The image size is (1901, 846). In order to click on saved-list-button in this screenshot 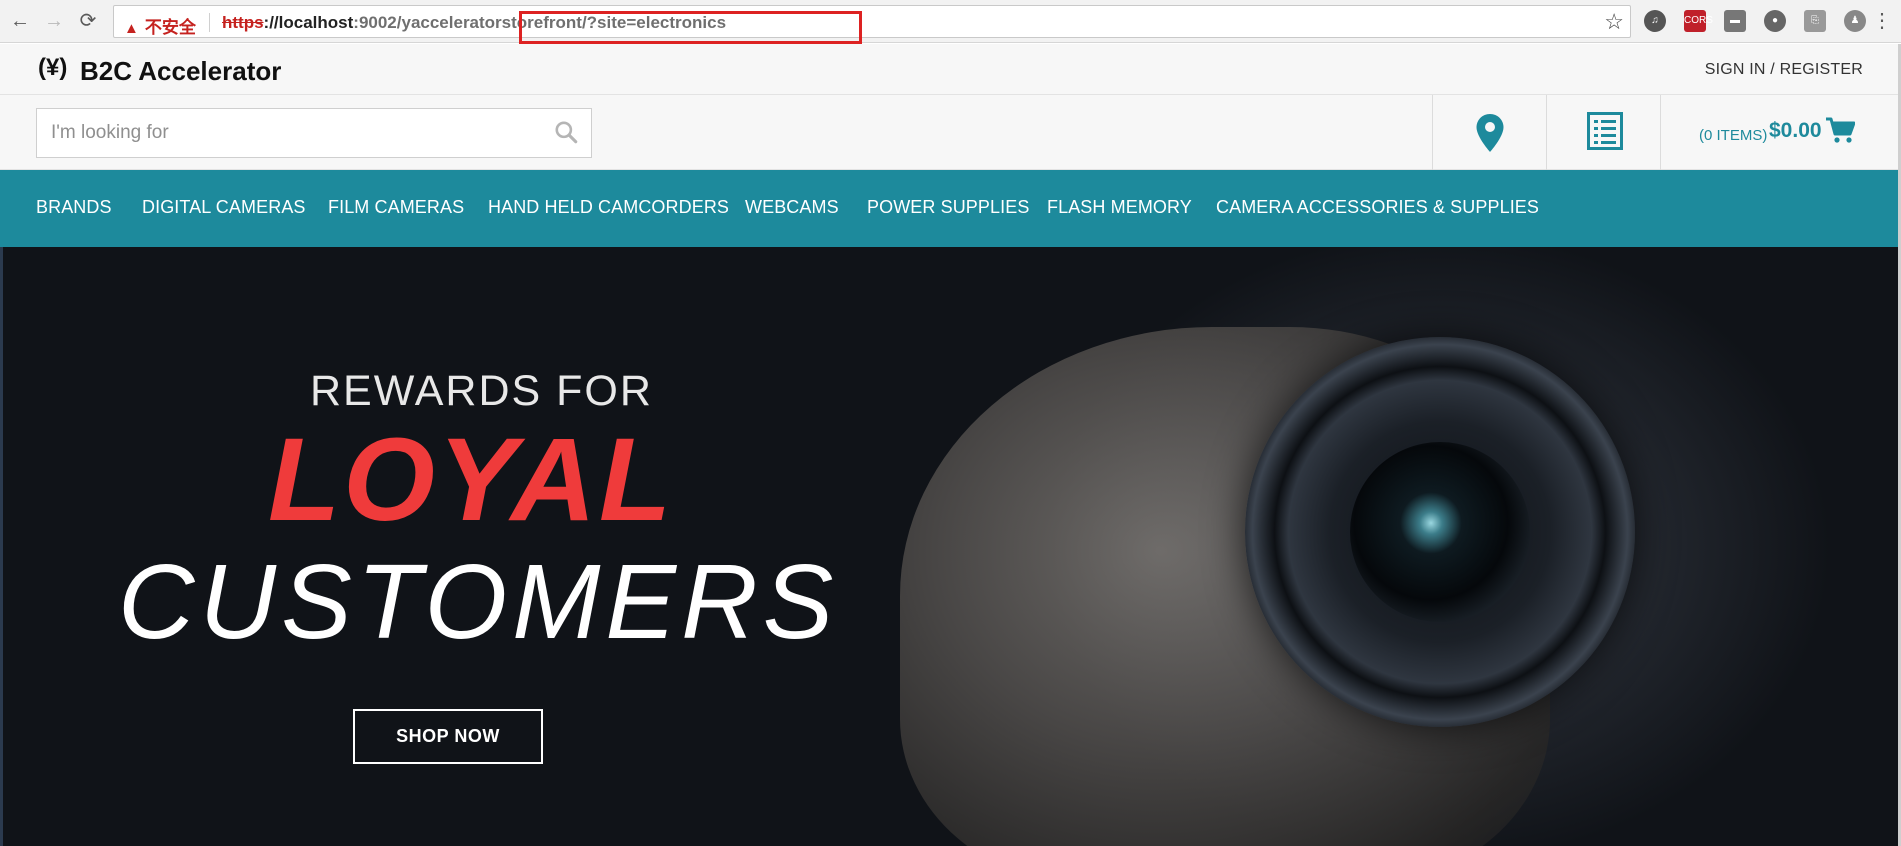, I will do `click(1603, 132)`.